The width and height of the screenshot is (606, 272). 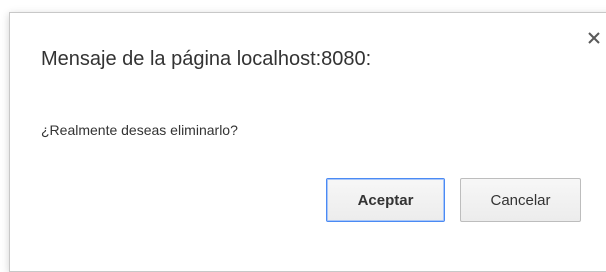 I want to click on close-icon, so click(x=594, y=38).